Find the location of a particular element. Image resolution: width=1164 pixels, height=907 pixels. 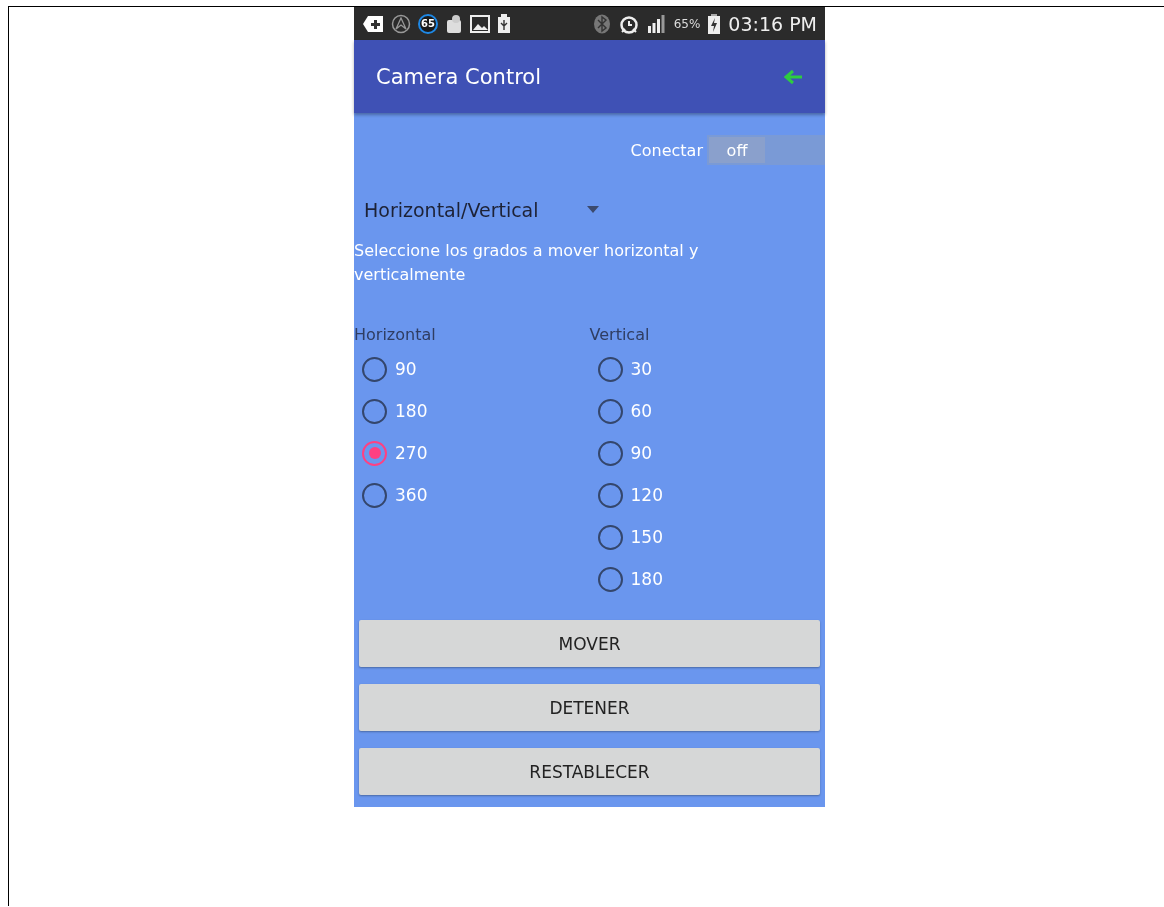

alarm-icon is located at coordinates (628, 23).